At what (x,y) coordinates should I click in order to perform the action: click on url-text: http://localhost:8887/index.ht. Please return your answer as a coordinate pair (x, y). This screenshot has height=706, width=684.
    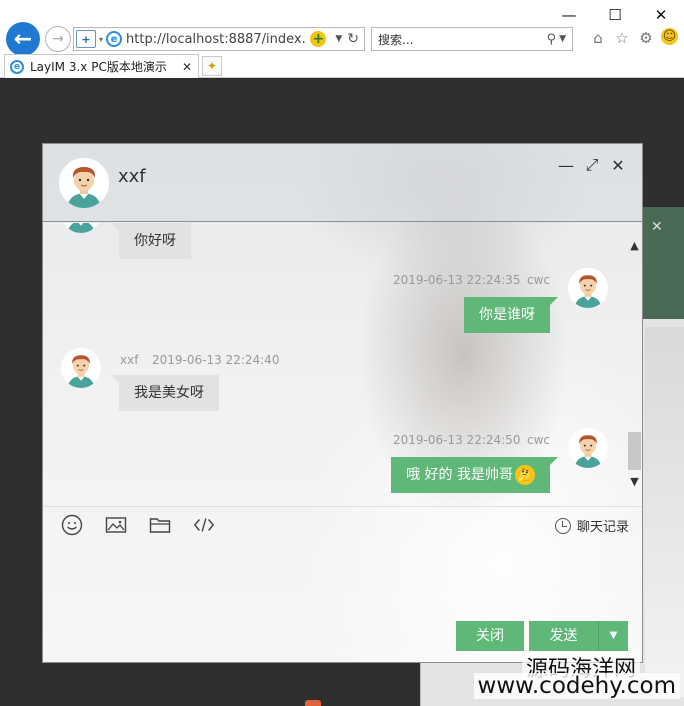
    Looking at the image, I should click on (216, 39).